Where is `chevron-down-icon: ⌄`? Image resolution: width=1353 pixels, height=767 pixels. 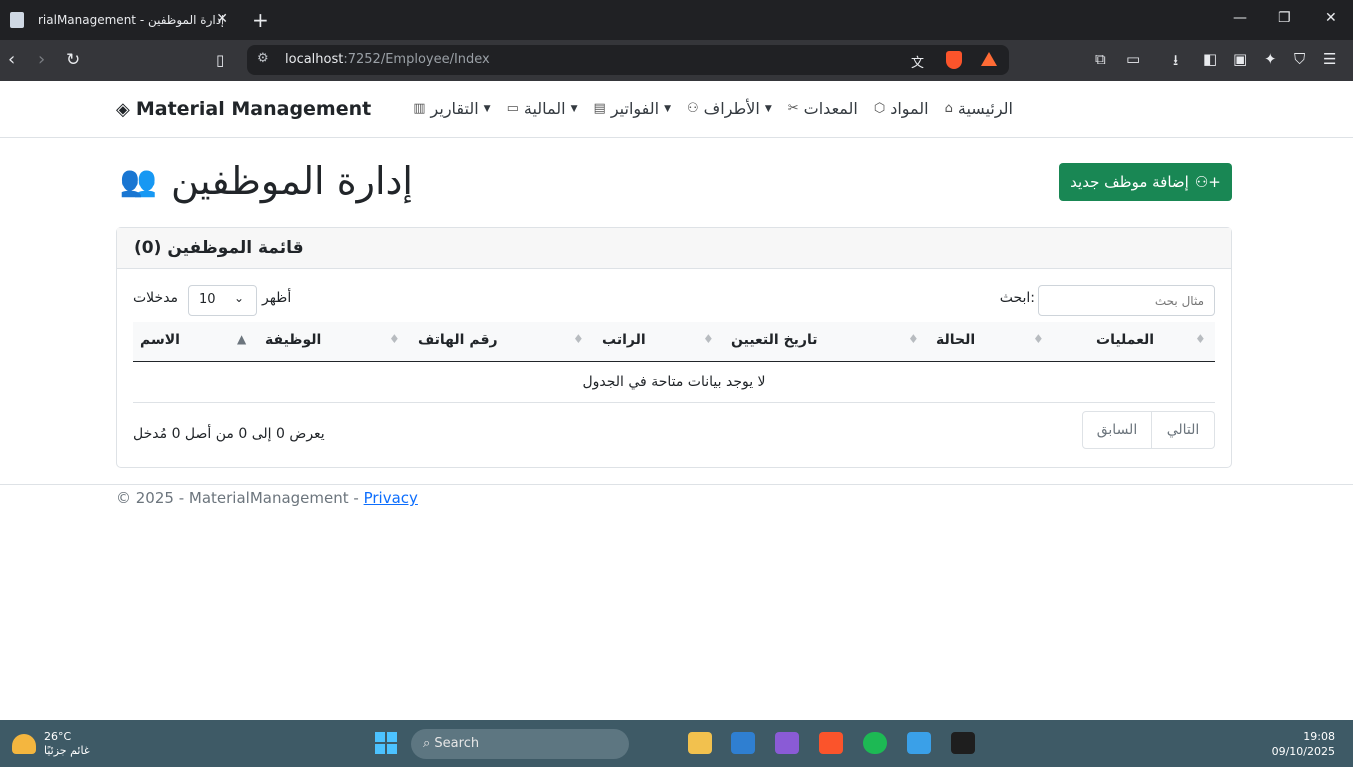
chevron-down-icon: ⌄ is located at coordinates (238, 298).